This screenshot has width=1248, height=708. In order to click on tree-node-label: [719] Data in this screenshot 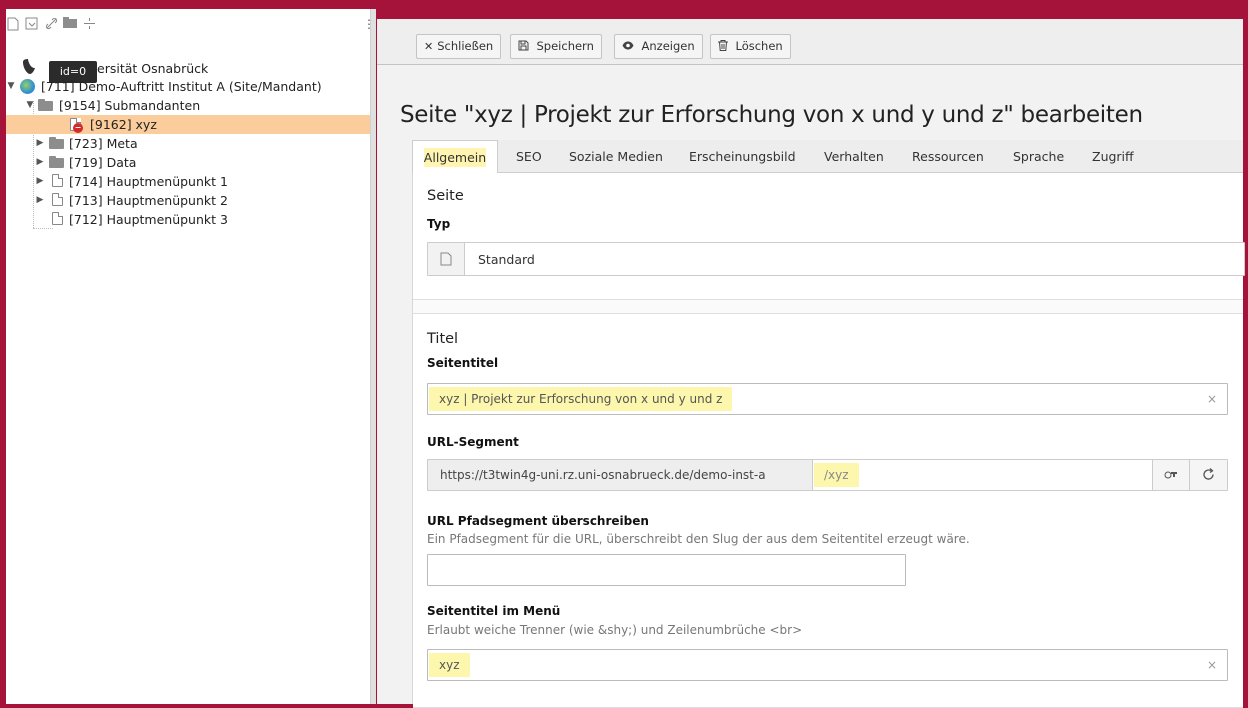, I will do `click(103, 162)`.